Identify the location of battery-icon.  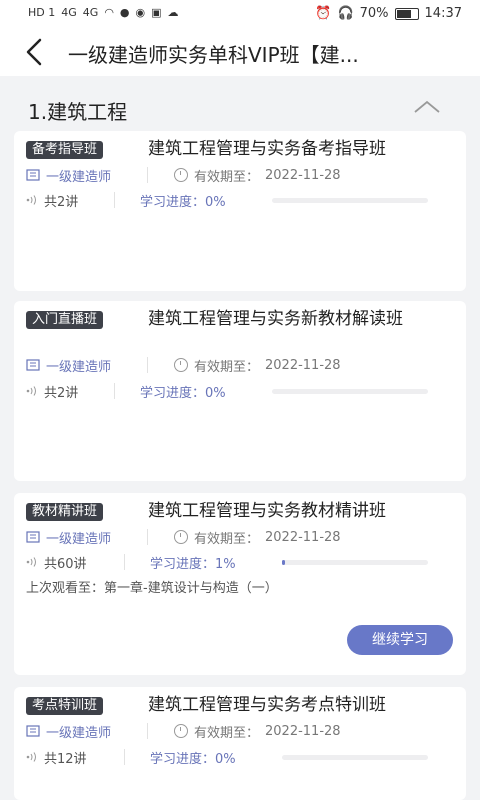
(406, 13).